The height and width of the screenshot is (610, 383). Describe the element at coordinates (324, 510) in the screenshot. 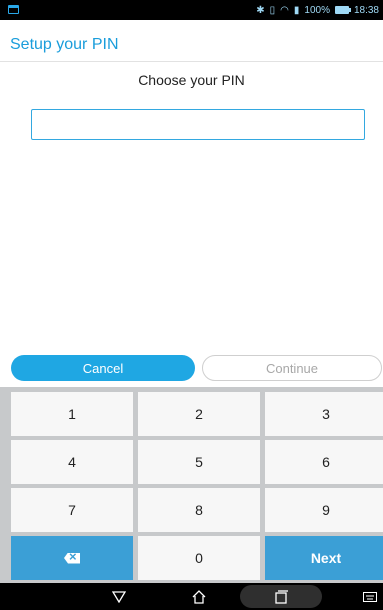

I see `key-9: 9` at that location.